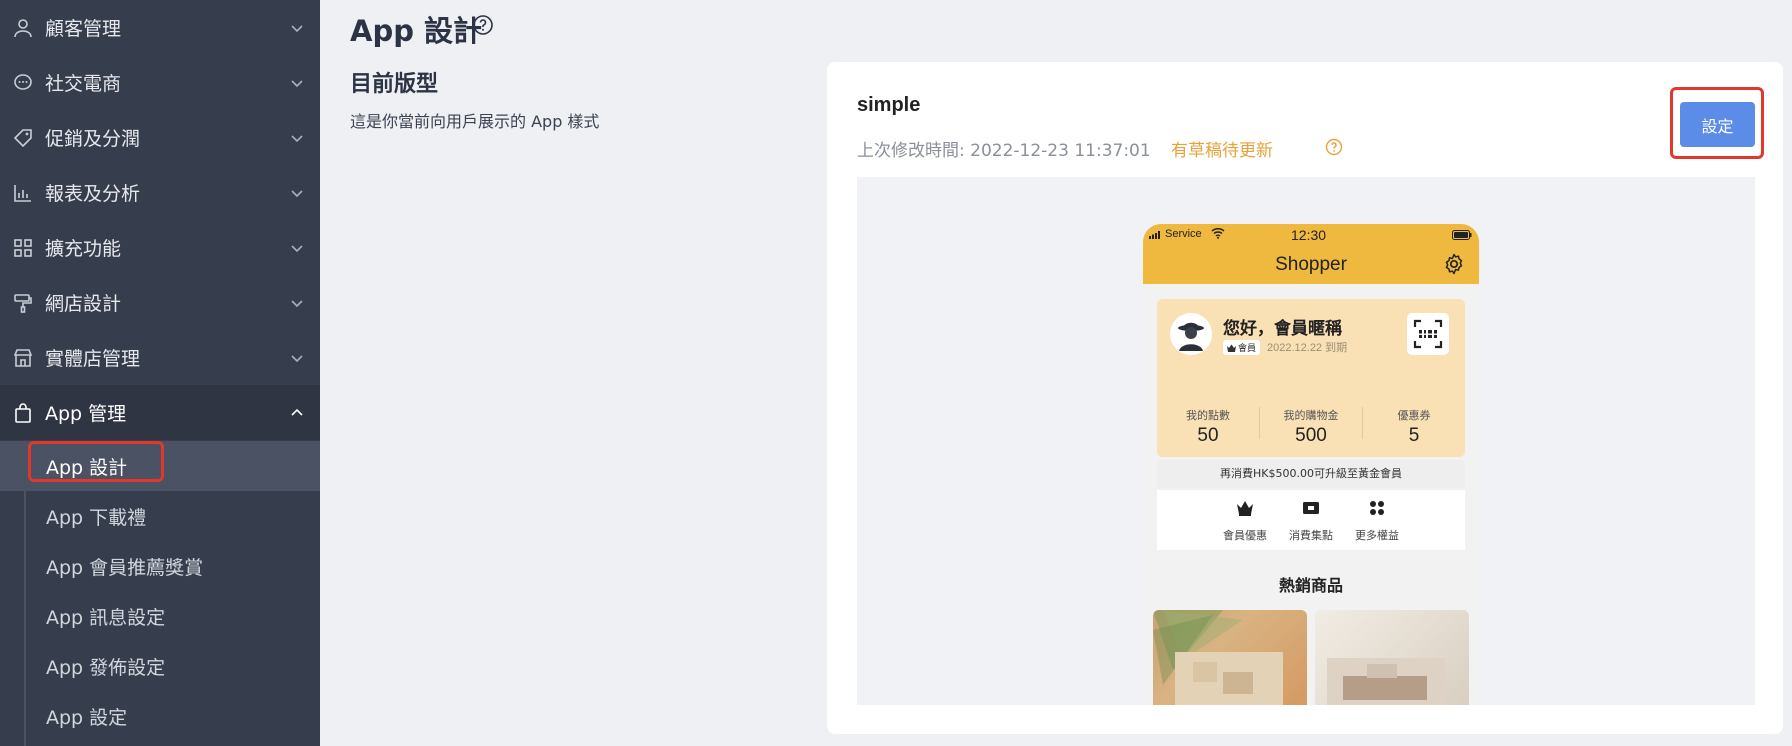 This screenshot has height=746, width=1792. I want to click on chat-icon, so click(23, 81).